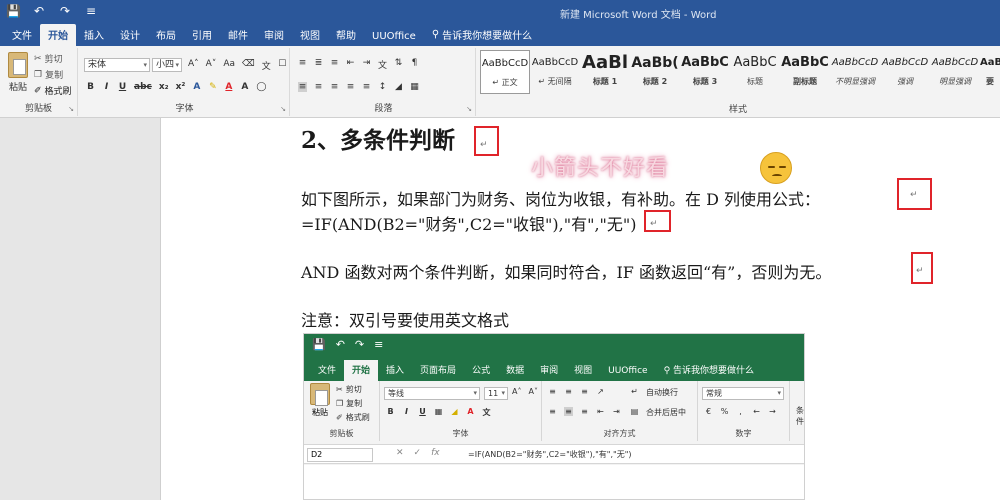 Image resolution: width=1000 pixels, height=500 pixels. I want to click on numbering-icon: ≣, so click(318, 64).